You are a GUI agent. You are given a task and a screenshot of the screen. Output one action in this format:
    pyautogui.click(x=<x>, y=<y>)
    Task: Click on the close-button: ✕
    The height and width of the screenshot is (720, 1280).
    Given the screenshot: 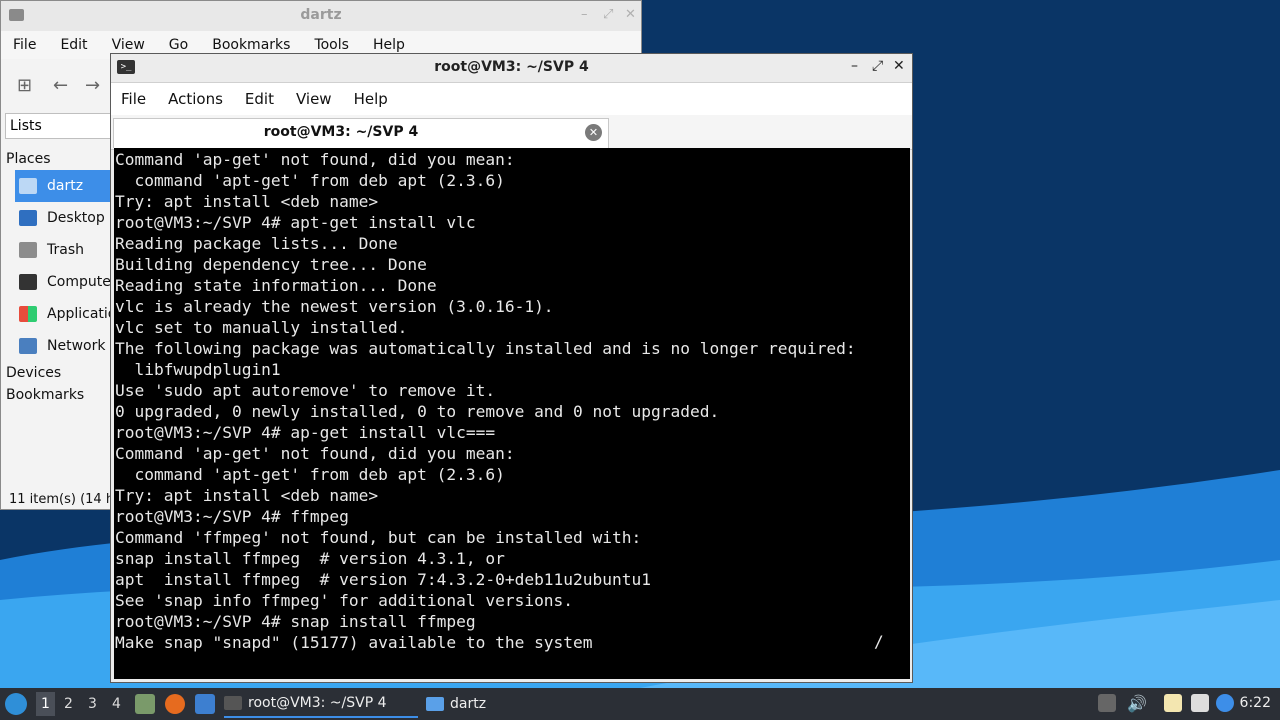 What is the action you would take?
    pyautogui.click(x=899, y=66)
    